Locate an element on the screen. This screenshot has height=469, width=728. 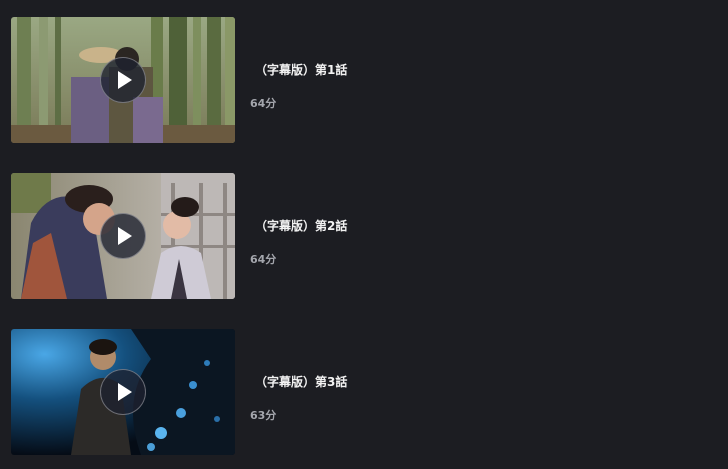
episode-title: （字幕版）第2話 is located at coordinates (301, 225).